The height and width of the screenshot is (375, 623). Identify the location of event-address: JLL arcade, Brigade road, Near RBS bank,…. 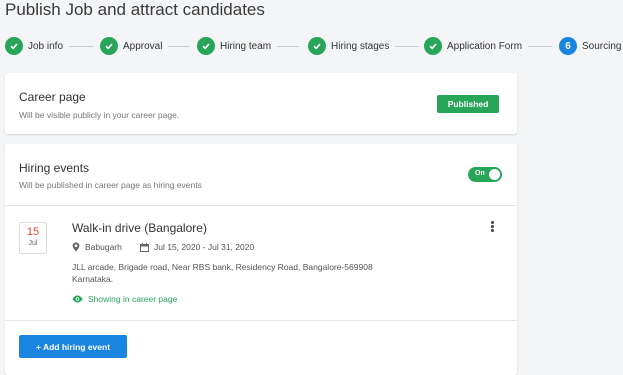
(242, 273).